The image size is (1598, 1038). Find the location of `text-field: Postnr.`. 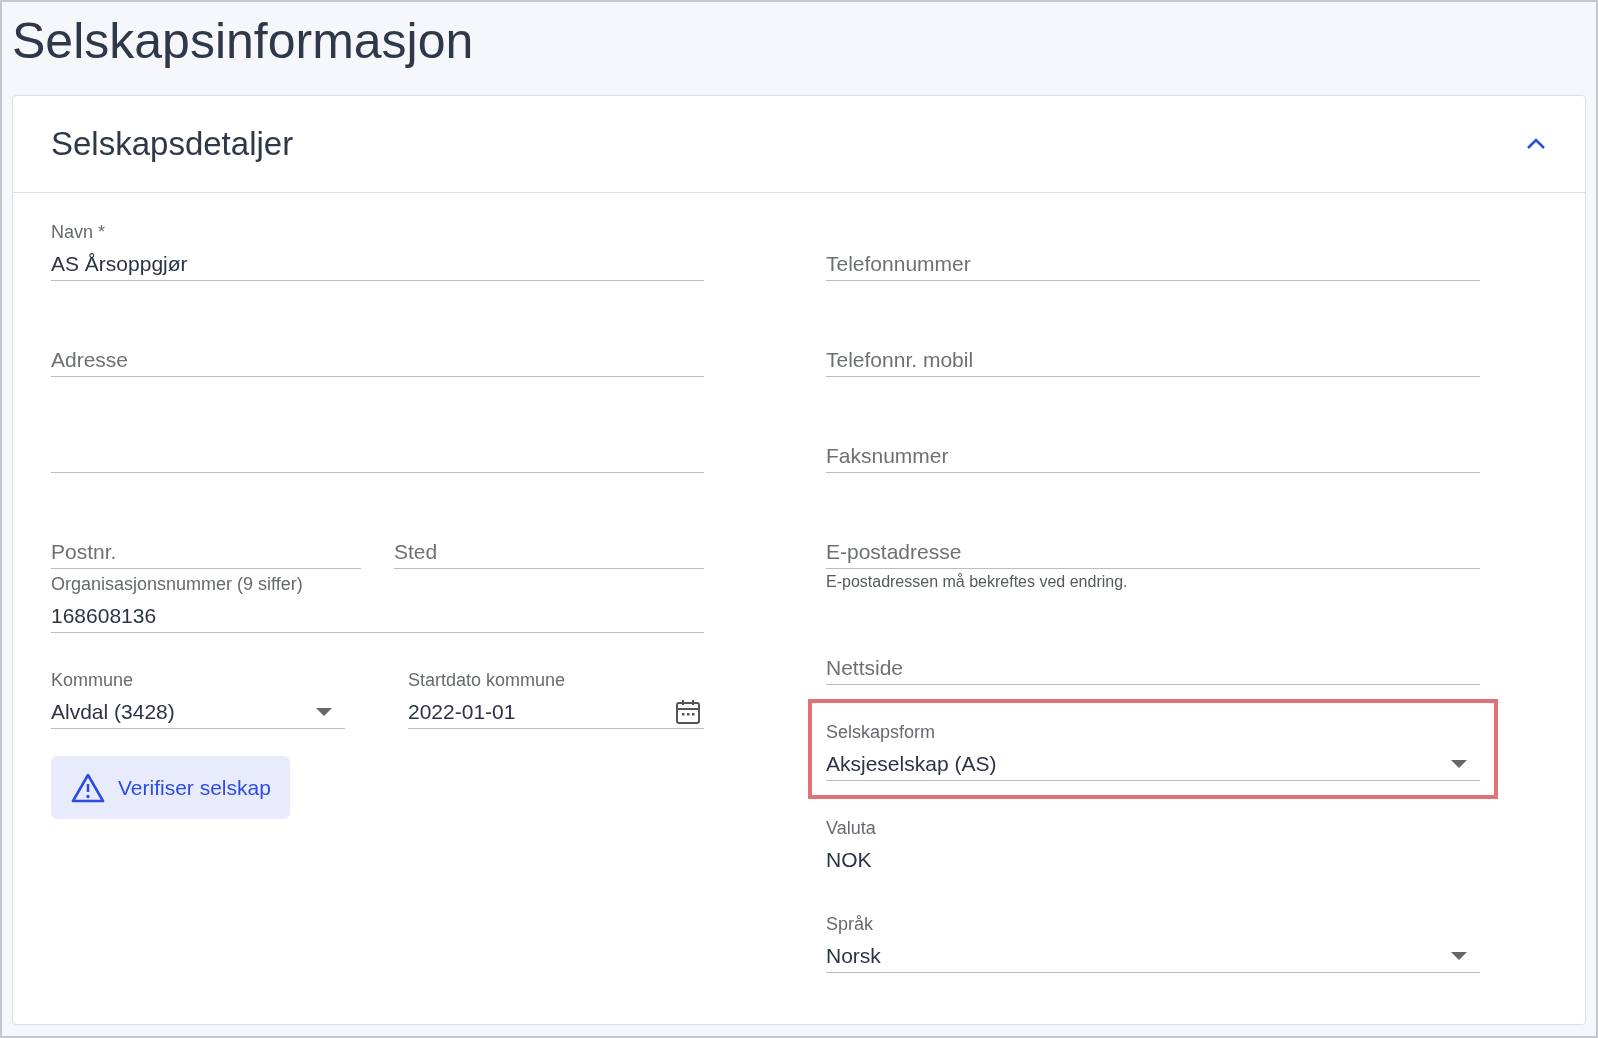

text-field: Postnr. is located at coordinates (206, 552).